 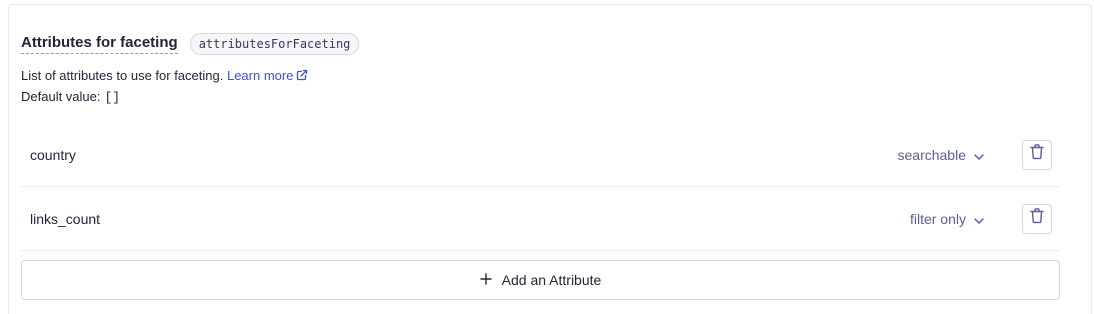 I want to click on default-value-label: Default value:, so click(x=61, y=96).